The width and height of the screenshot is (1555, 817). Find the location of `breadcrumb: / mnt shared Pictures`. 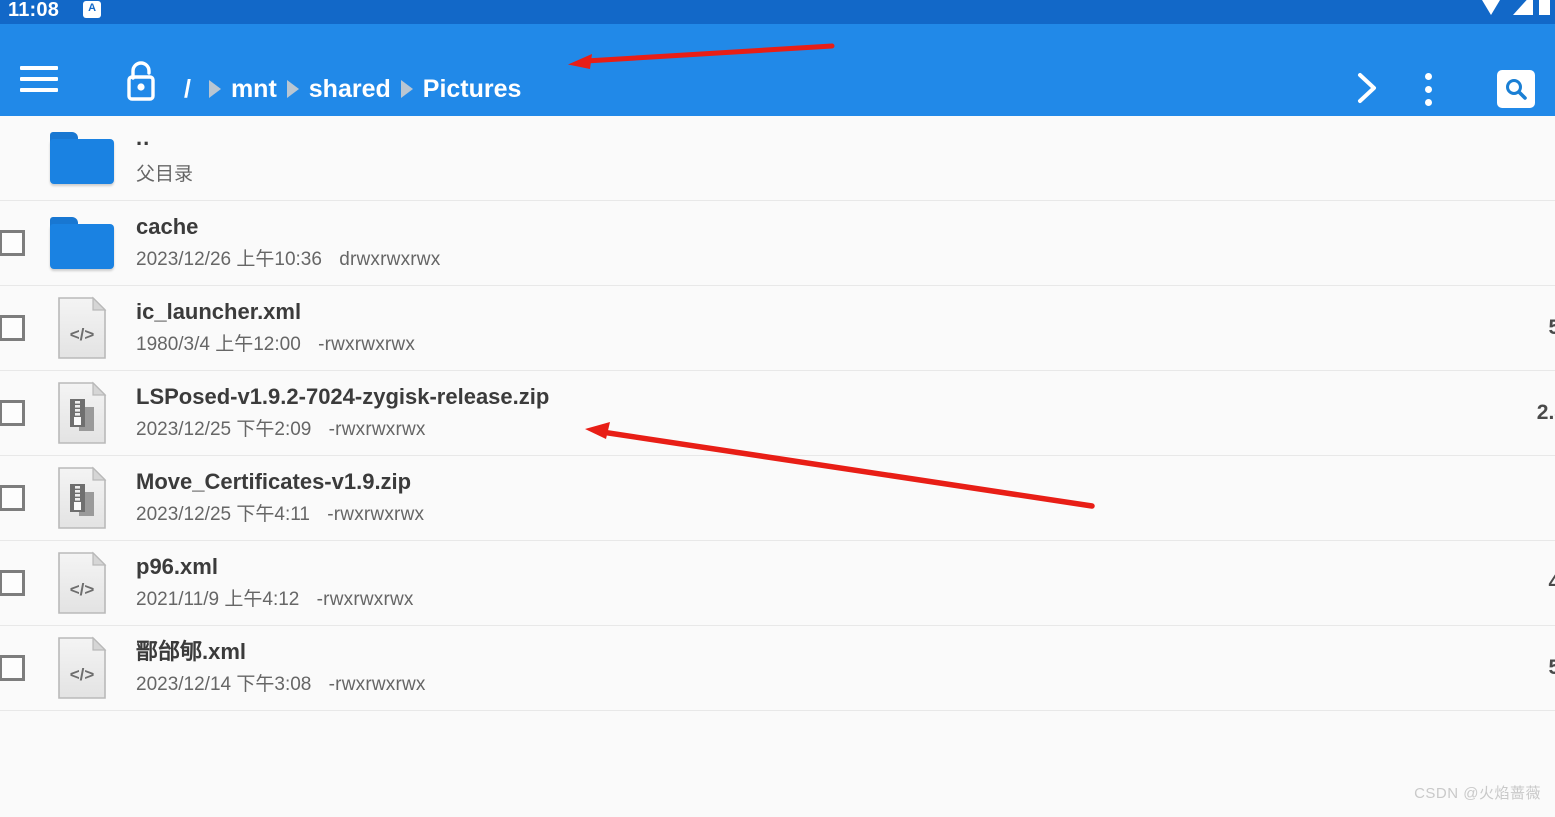

breadcrumb: / mnt shared Pictures is located at coordinates (352, 89).